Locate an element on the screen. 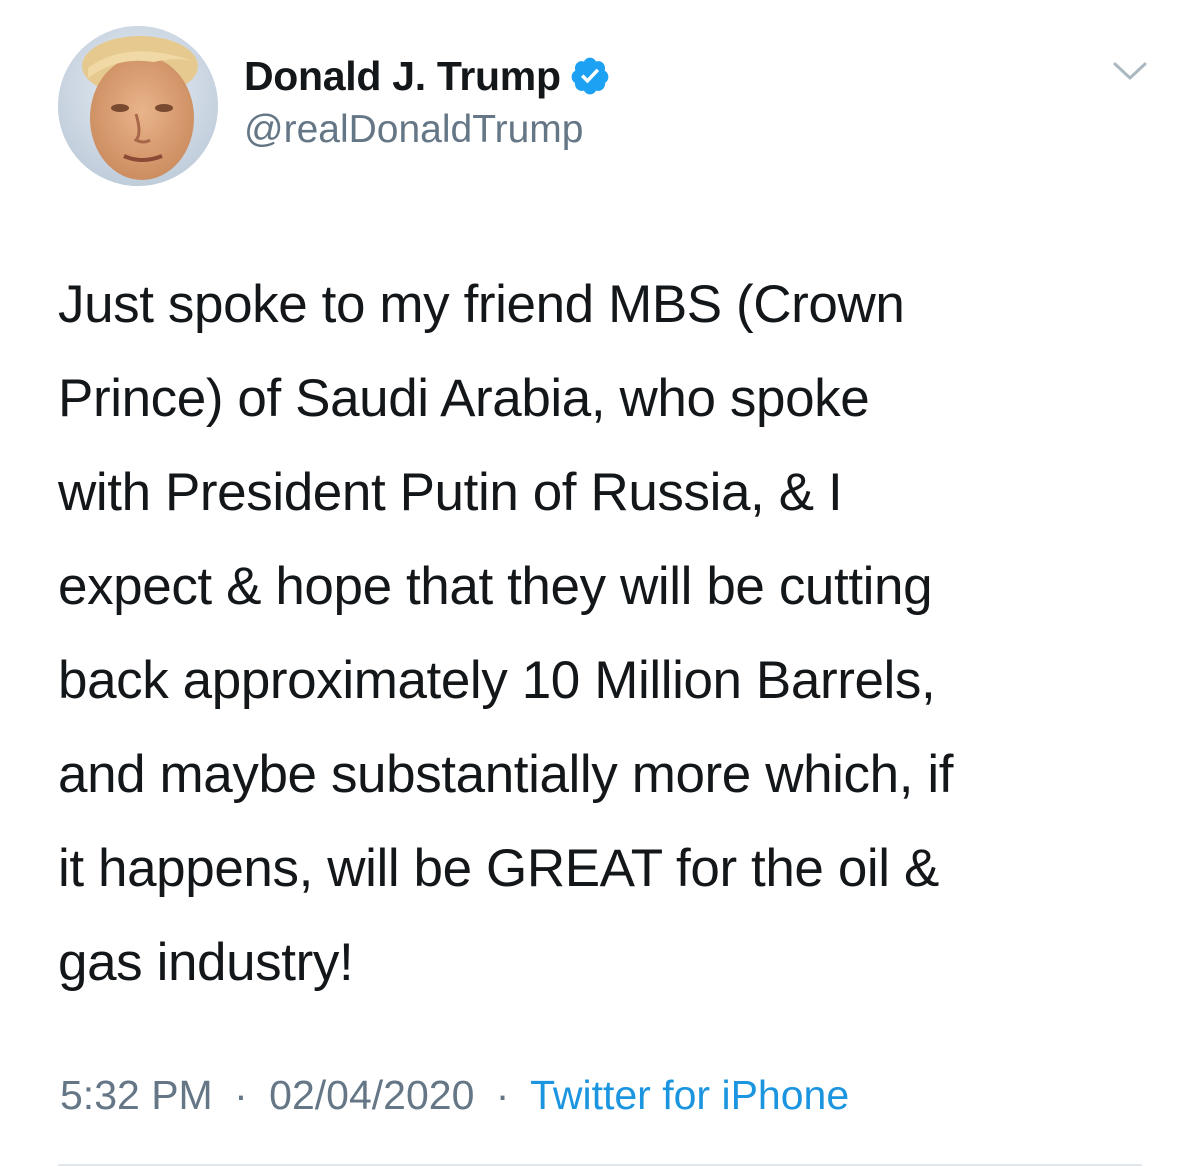  profile-photo-icon is located at coordinates (138, 106).